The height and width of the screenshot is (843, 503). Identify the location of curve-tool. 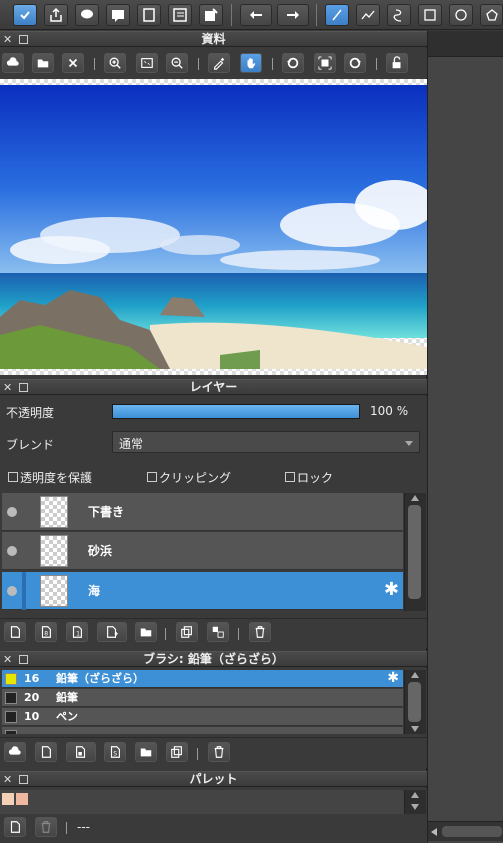
(399, 15).